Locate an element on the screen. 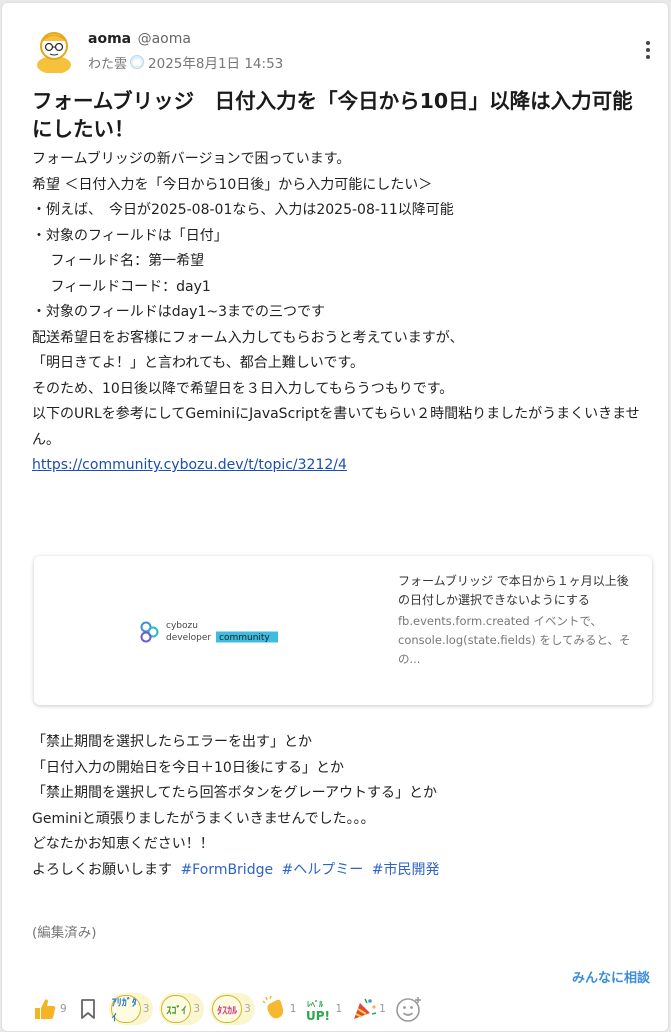 The image size is (671, 1032). stamp-arigatai: ｱﾘｶﾞﾀｲ 3 is located at coordinates (131, 1009).